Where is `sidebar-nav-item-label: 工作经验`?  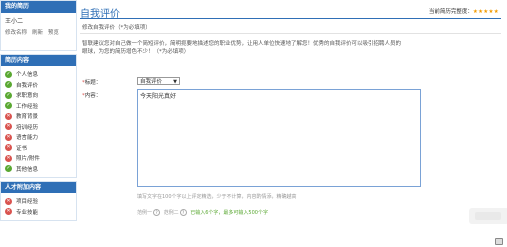 sidebar-nav-item-label: 工作经验 is located at coordinates (27, 106).